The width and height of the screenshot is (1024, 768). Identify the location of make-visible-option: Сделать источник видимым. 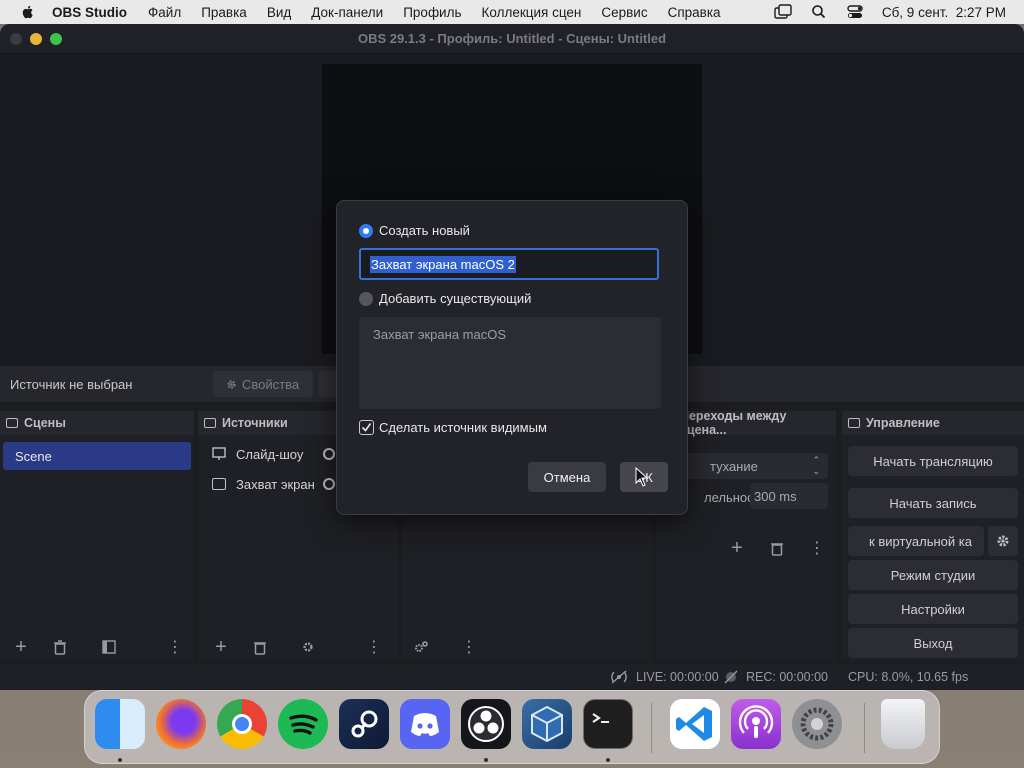
(453, 427).